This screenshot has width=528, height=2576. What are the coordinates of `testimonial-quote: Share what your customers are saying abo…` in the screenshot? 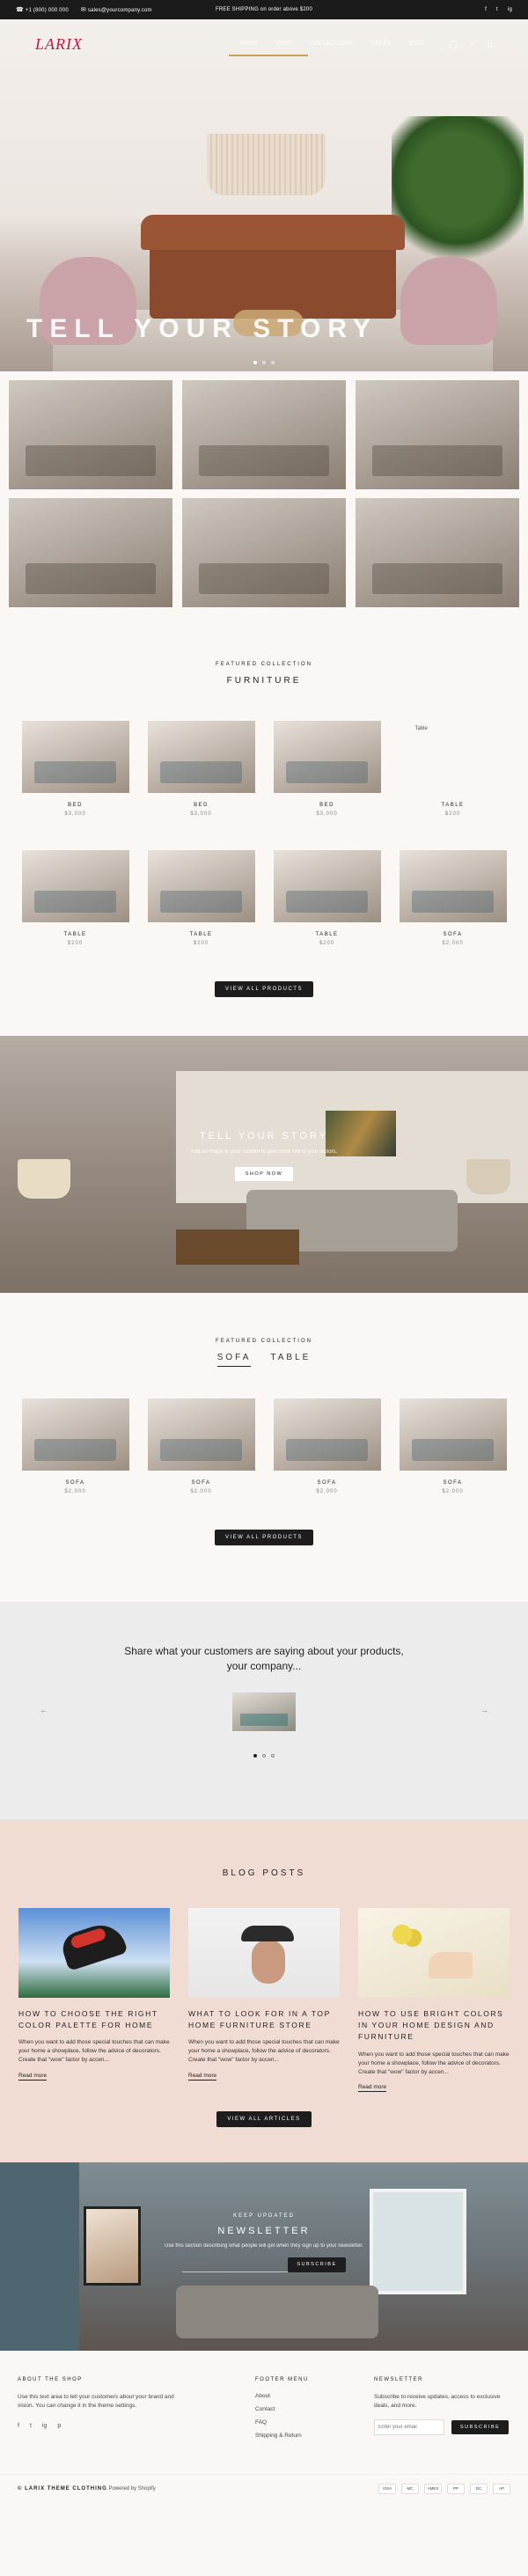 It's located at (264, 1659).